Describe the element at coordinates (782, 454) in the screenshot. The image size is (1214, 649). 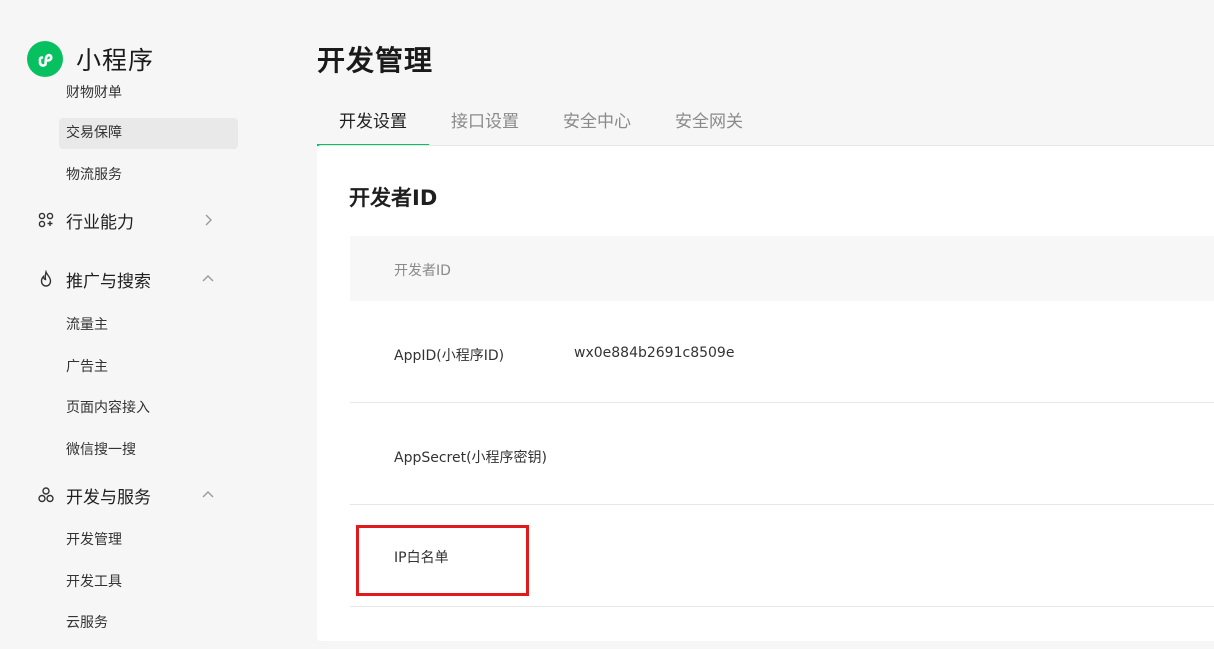
I see `table-row-appsecret: AppSecret(小程序密钥)` at that location.